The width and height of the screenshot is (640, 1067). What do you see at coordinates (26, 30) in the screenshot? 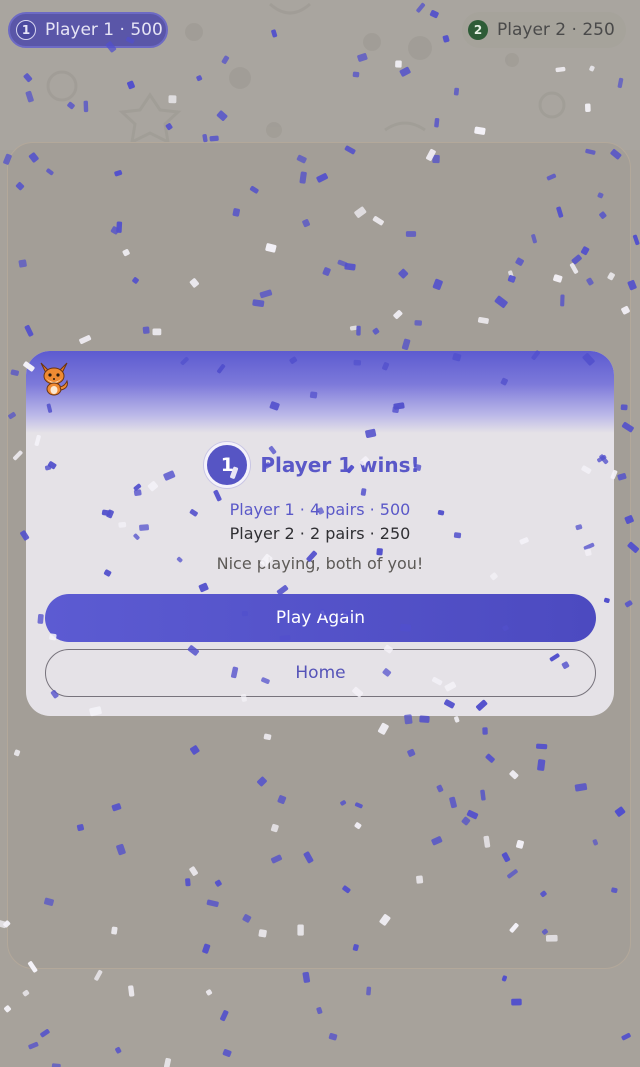
I see `player1-badge: 1` at bounding box center [26, 30].